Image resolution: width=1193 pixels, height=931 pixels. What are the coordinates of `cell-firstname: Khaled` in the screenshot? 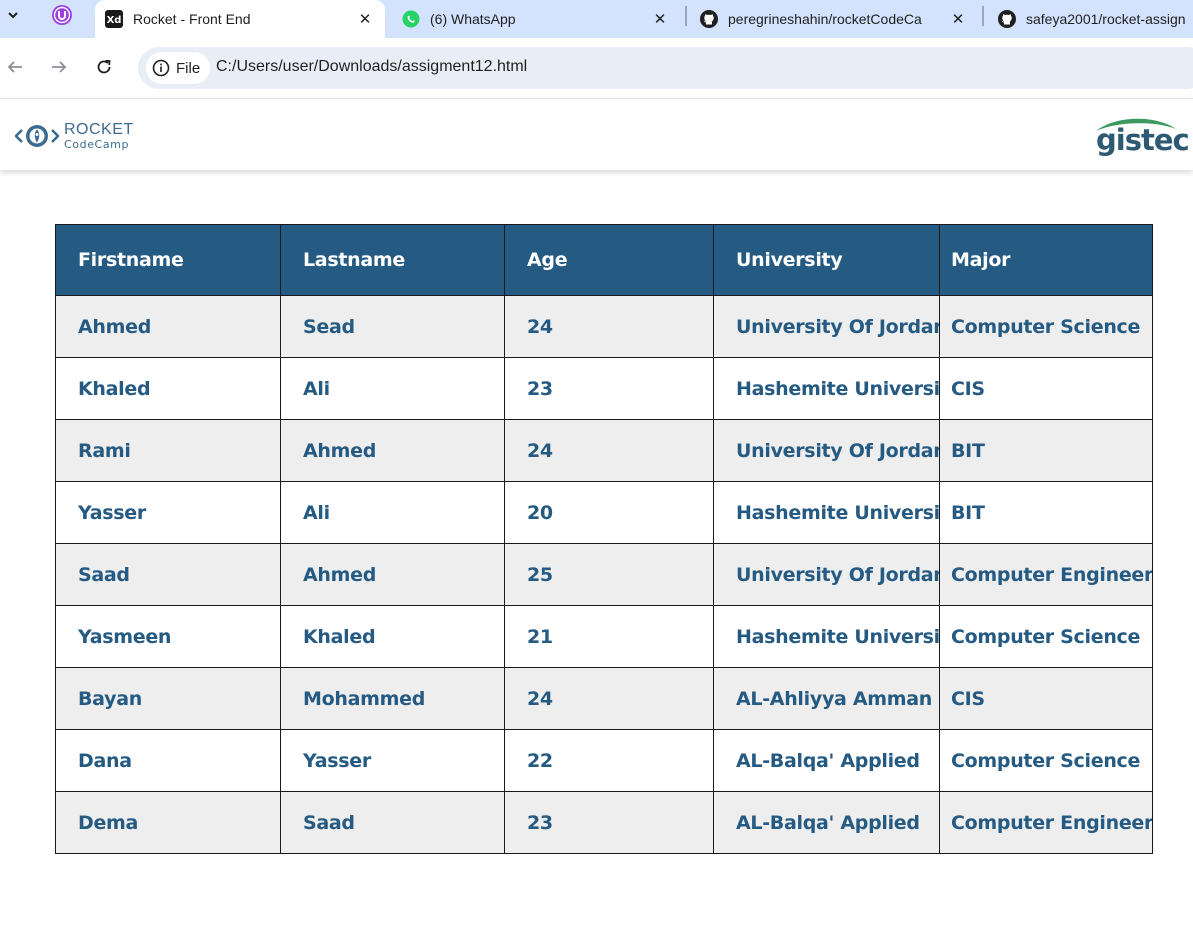 It's located at (168, 388).